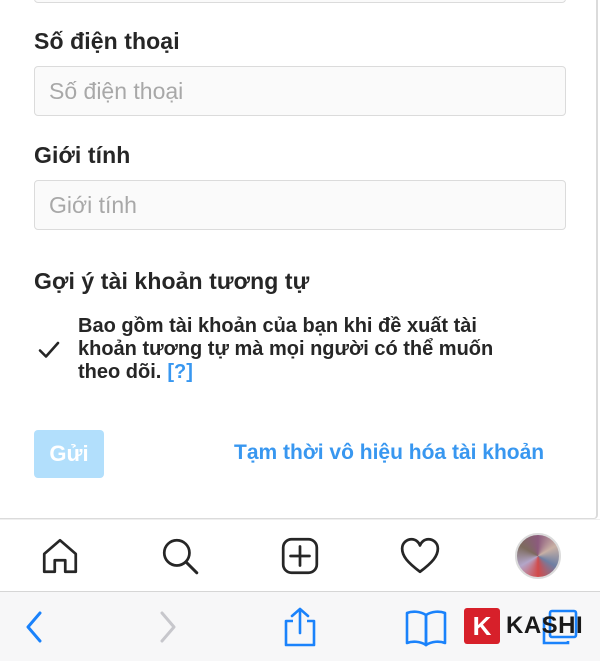 Image resolution: width=600 pixels, height=661 pixels. What do you see at coordinates (69, 454) in the screenshot?
I see `submit-button: Gửi` at bounding box center [69, 454].